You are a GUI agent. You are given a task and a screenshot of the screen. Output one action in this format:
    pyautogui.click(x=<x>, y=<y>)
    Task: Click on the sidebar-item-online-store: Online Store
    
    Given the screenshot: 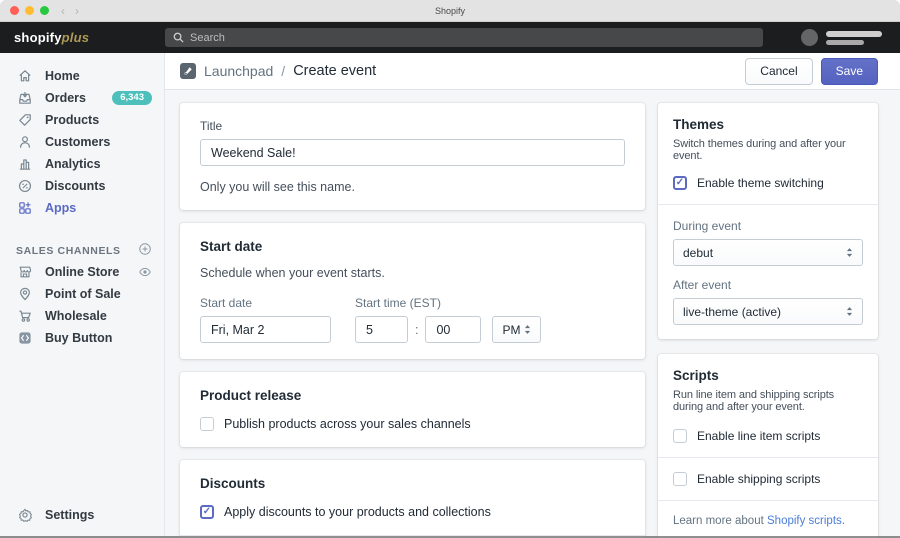 What is the action you would take?
    pyautogui.click(x=82, y=272)
    